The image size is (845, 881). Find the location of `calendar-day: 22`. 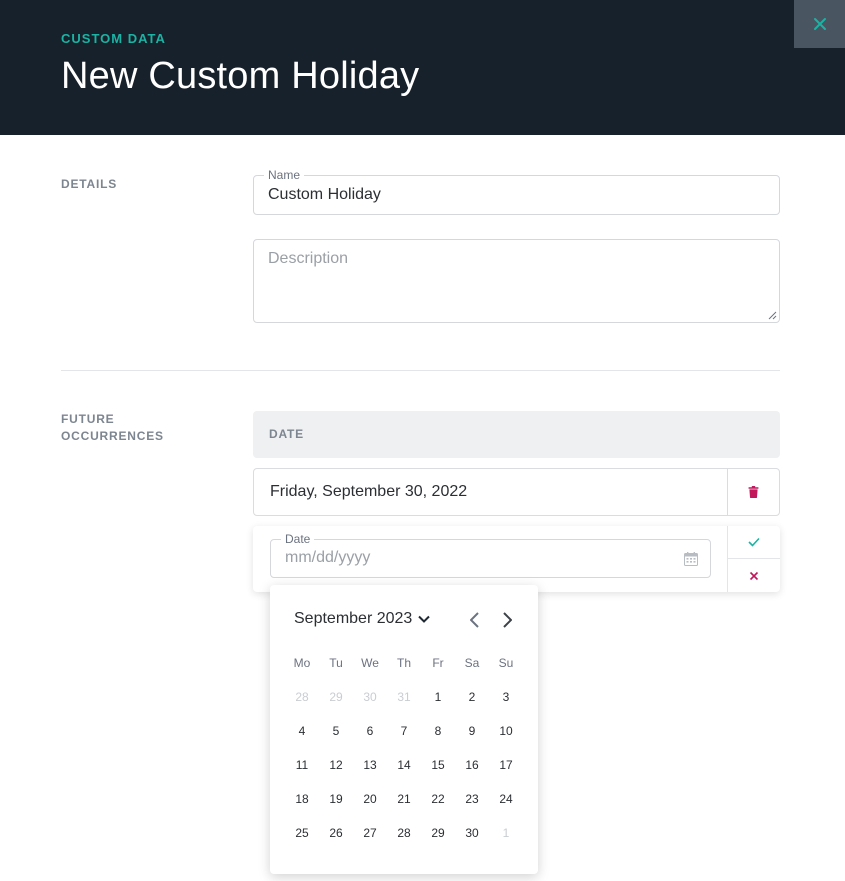

calendar-day: 22 is located at coordinates (438, 799).